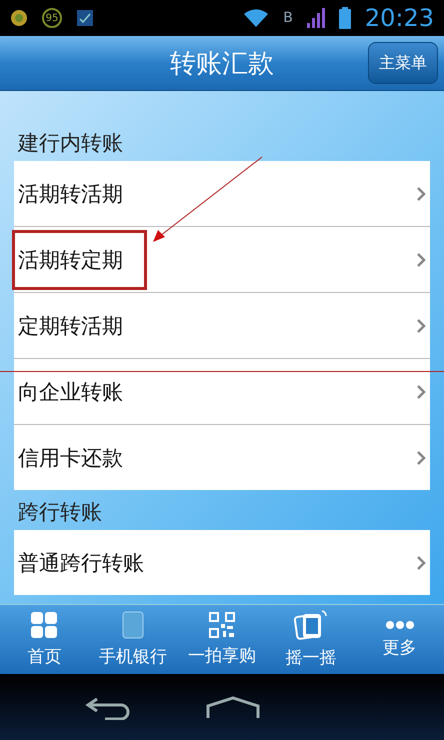 This screenshot has height=740, width=444. I want to click on back-icon, so click(108, 708).